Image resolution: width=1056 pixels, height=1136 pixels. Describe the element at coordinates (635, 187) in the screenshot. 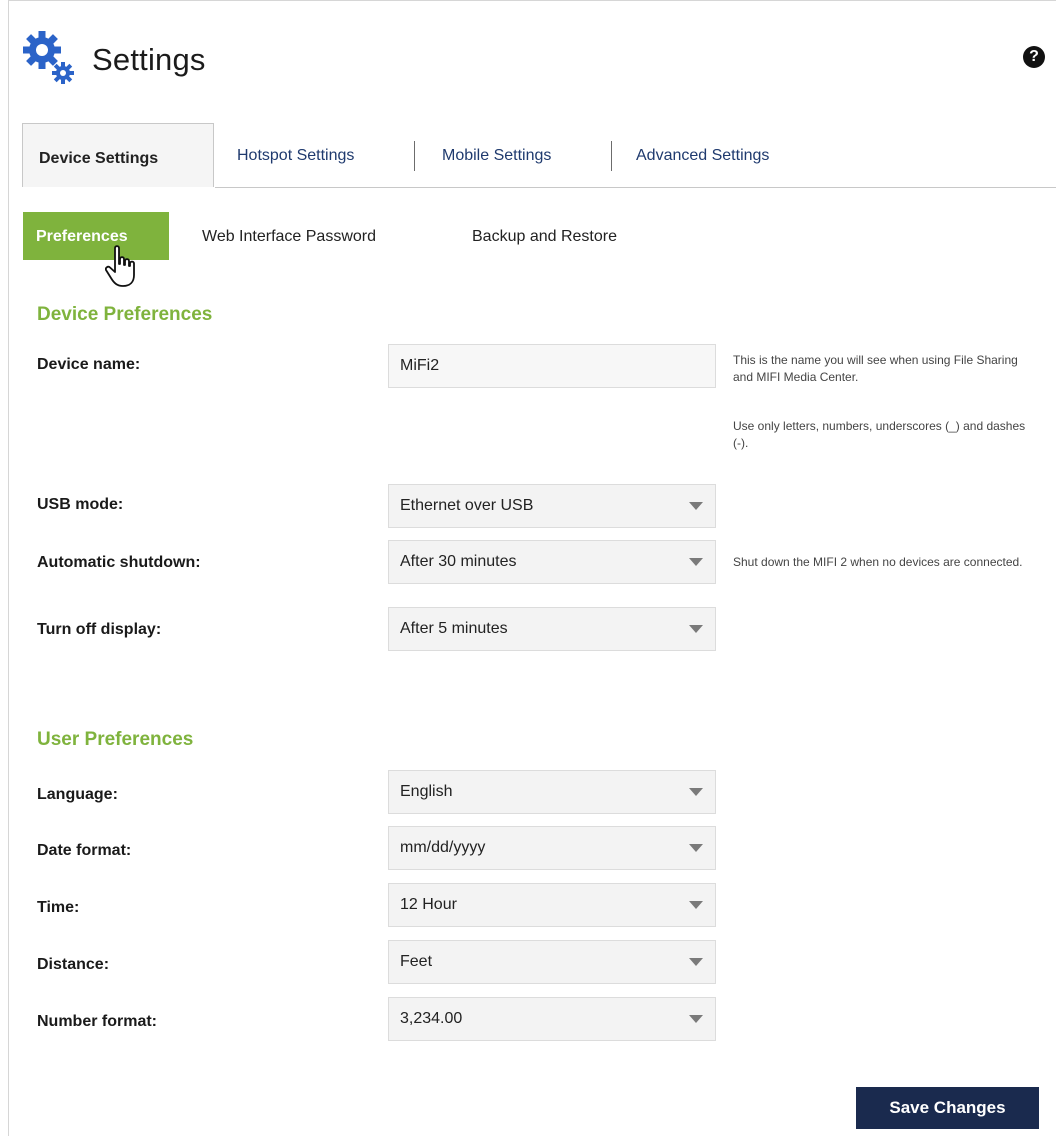

I see `tabs-underline` at that location.